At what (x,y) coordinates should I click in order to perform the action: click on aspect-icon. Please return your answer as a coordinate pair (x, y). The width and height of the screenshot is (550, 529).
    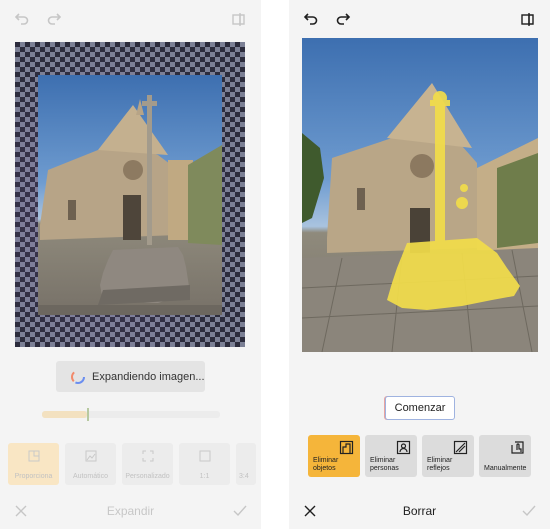
    Looking at the image, I should click on (34, 455).